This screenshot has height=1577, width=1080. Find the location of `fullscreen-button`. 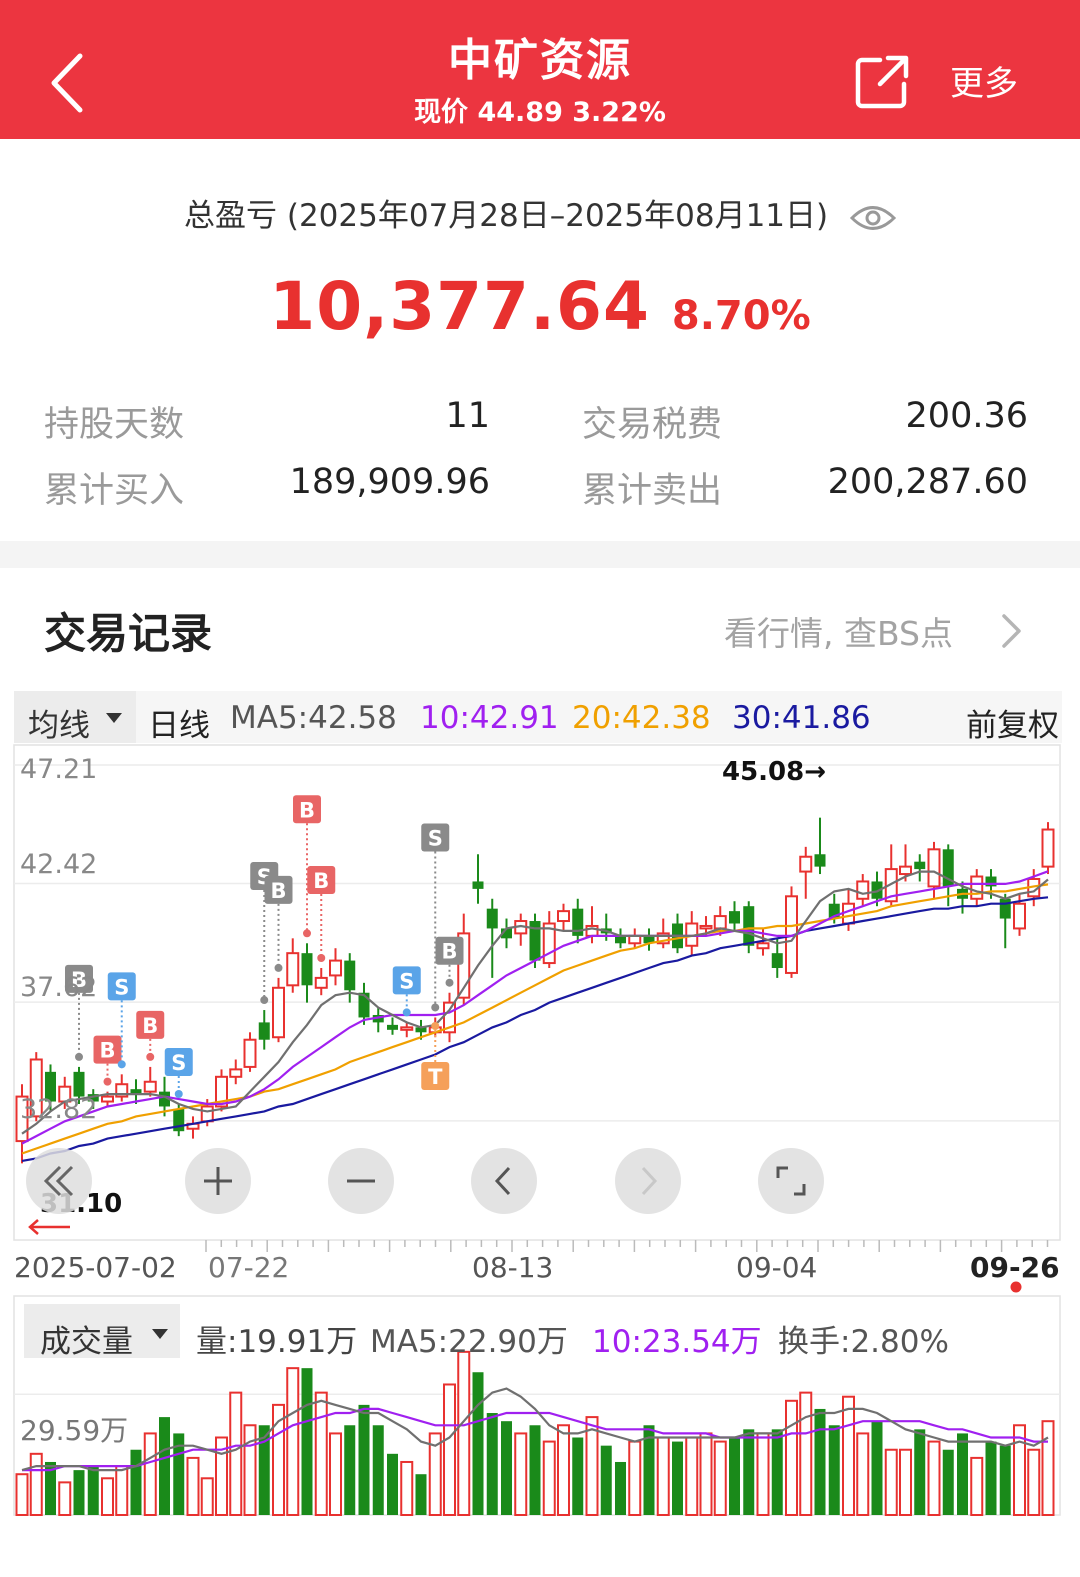

fullscreen-button is located at coordinates (791, 1181).